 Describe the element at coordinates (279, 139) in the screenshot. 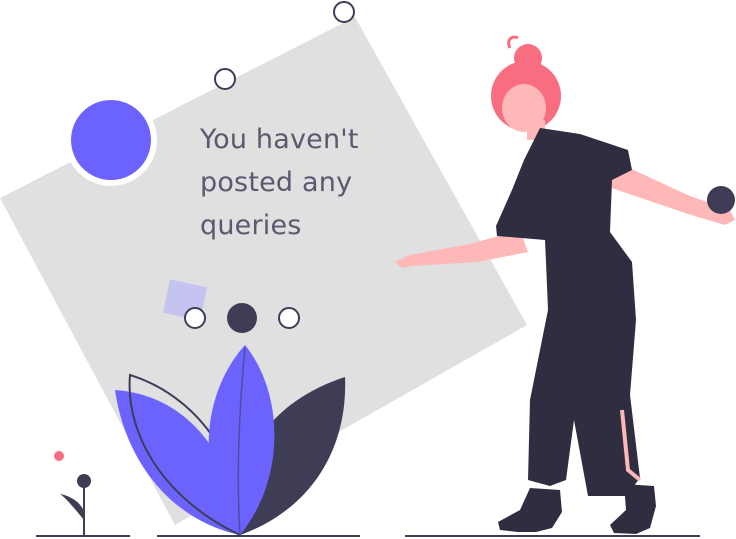

I see `empty-state-message-line-1: You haven't` at that location.